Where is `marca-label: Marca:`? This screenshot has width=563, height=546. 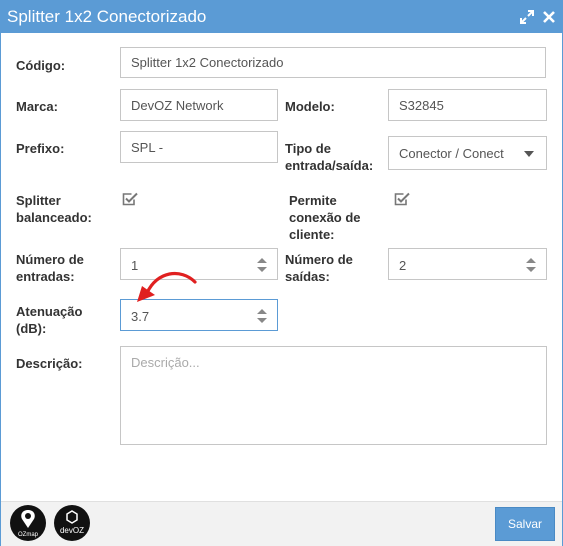
marca-label: Marca: is located at coordinates (37, 106).